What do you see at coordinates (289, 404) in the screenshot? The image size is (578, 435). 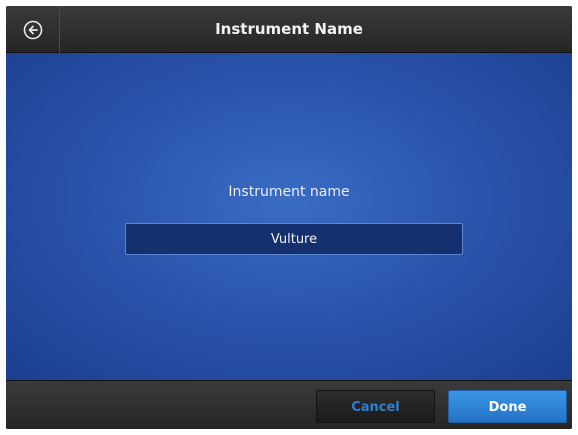 I see `footer-bar: Cancel Done` at bounding box center [289, 404].